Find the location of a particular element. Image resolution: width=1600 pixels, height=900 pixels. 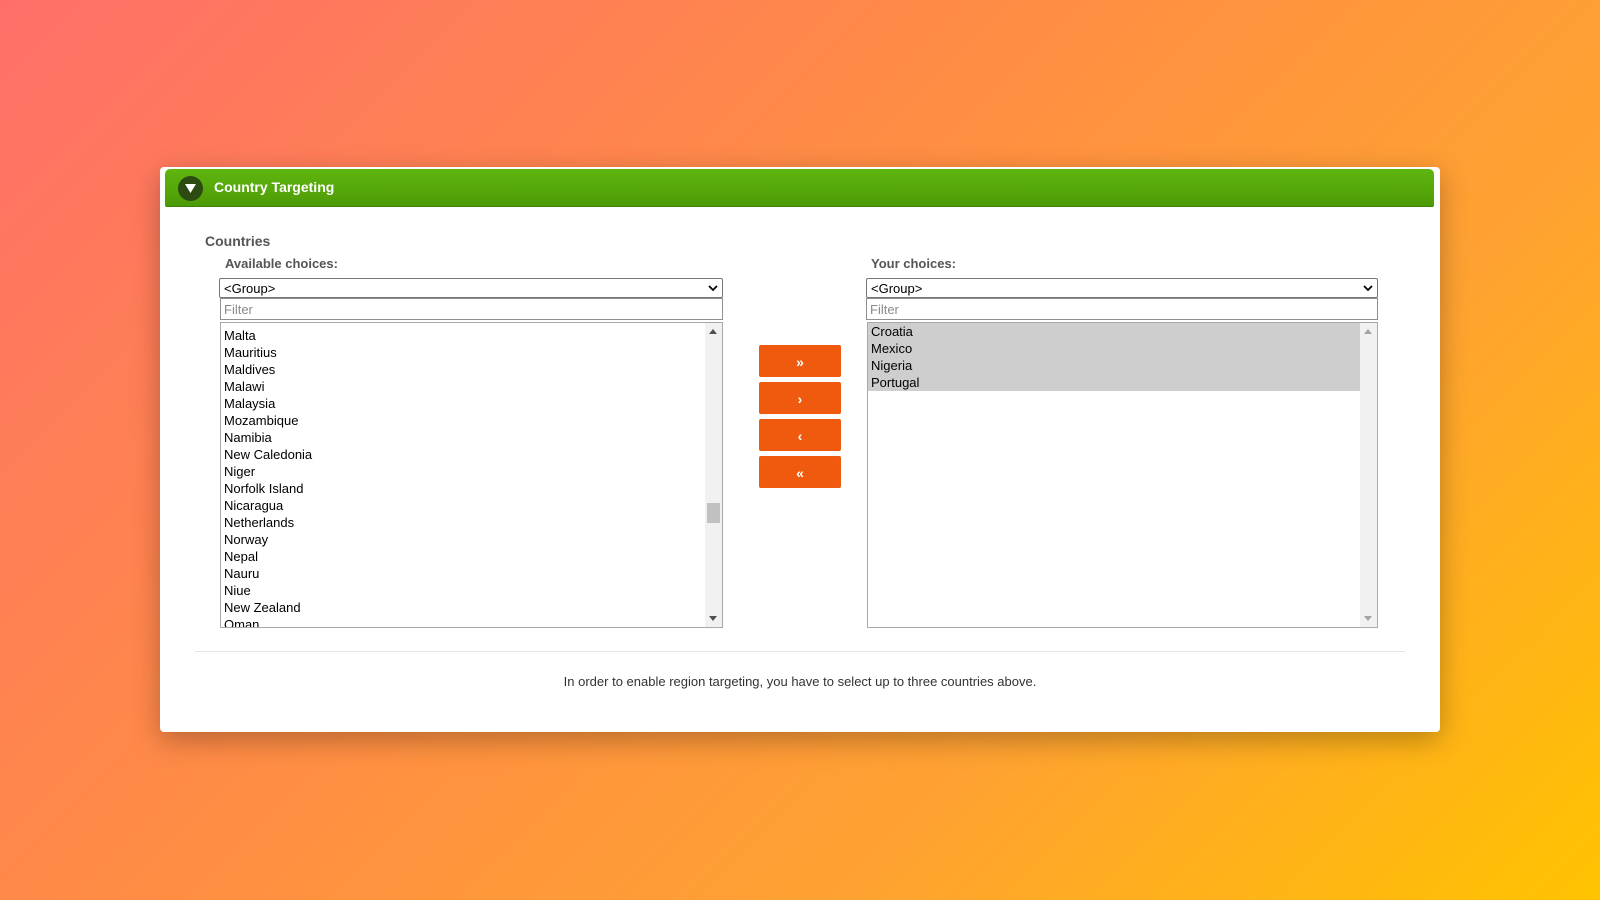

triangle-down-icon is located at coordinates (190, 188).